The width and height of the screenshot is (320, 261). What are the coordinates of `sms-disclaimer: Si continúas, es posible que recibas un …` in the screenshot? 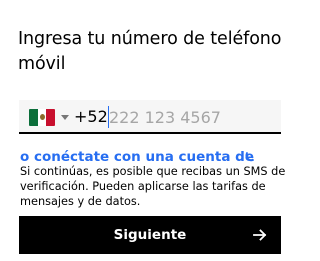 It's located at (153, 186).